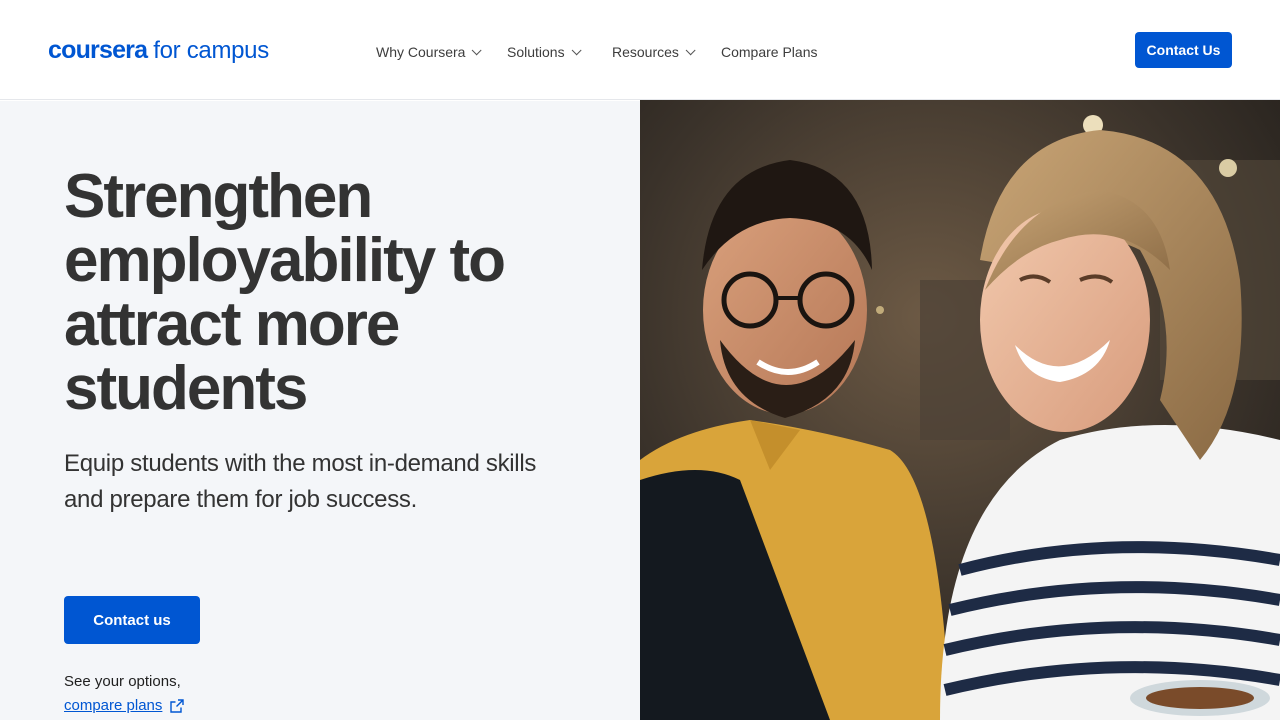 This screenshot has height=720, width=1280. What do you see at coordinates (421, 52) in the screenshot?
I see `nav-why-coursera-label: Why Coursera` at bounding box center [421, 52].